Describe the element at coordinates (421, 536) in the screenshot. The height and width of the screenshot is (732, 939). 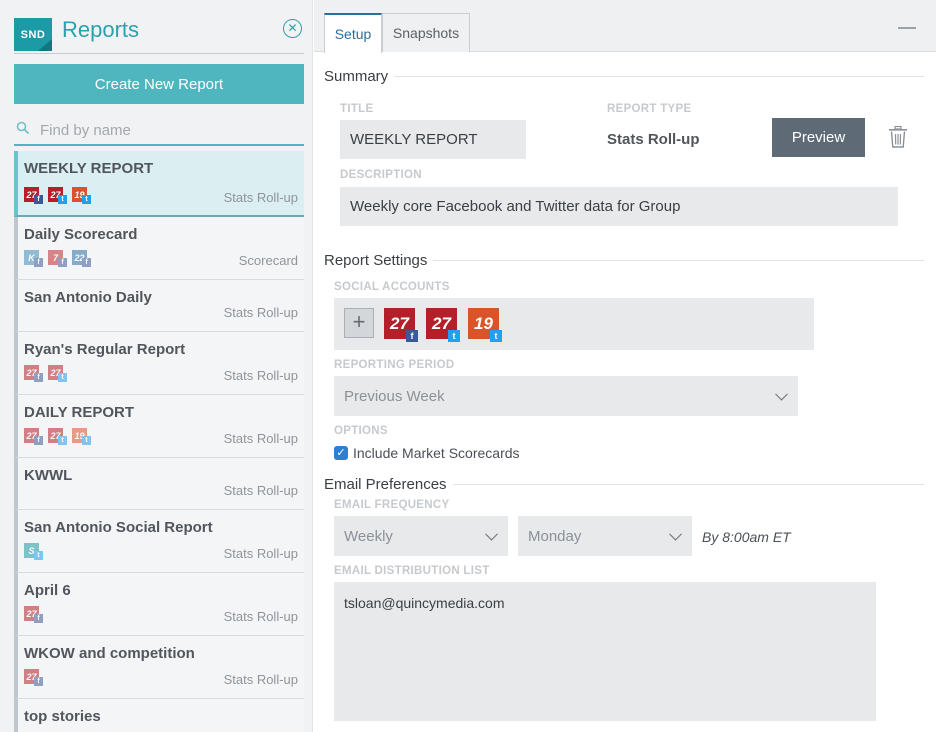
I see `email-frequency-select: Weekly` at that location.